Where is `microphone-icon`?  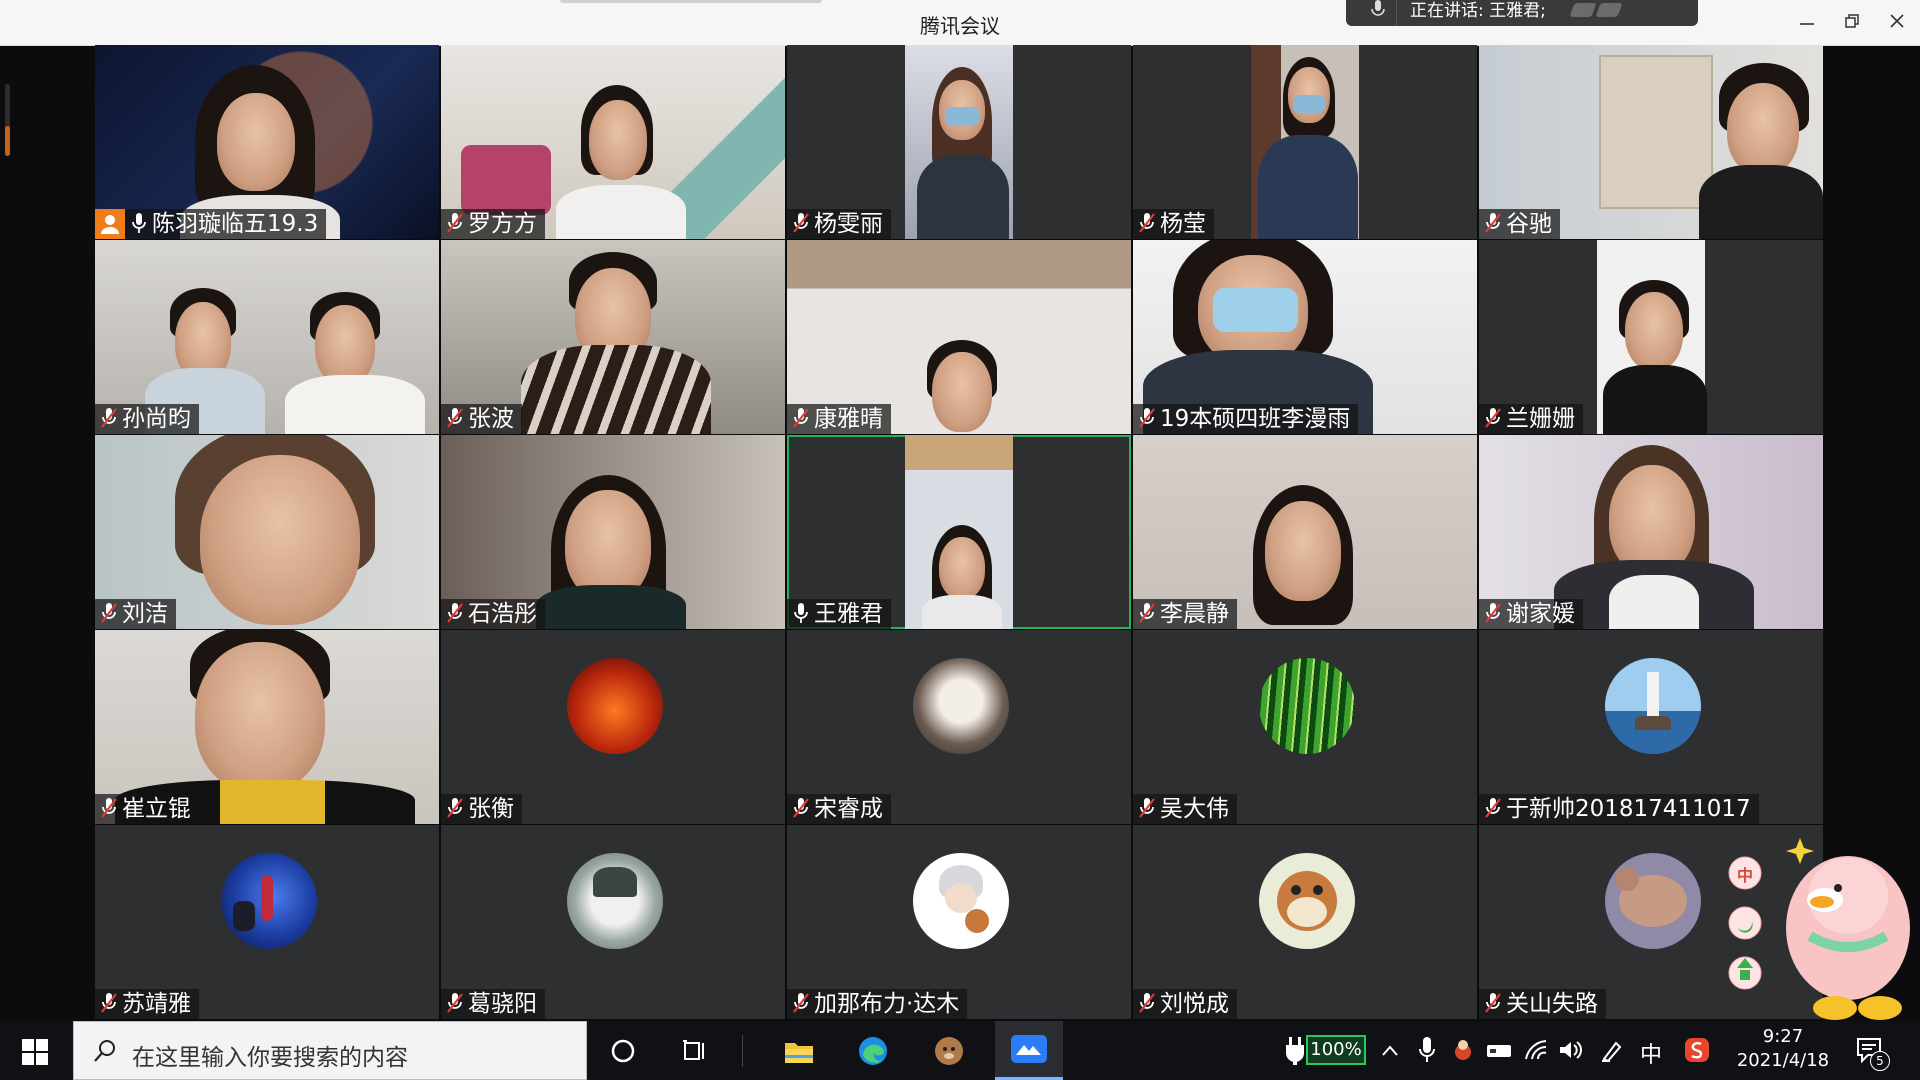
microphone-icon is located at coordinates (139, 223).